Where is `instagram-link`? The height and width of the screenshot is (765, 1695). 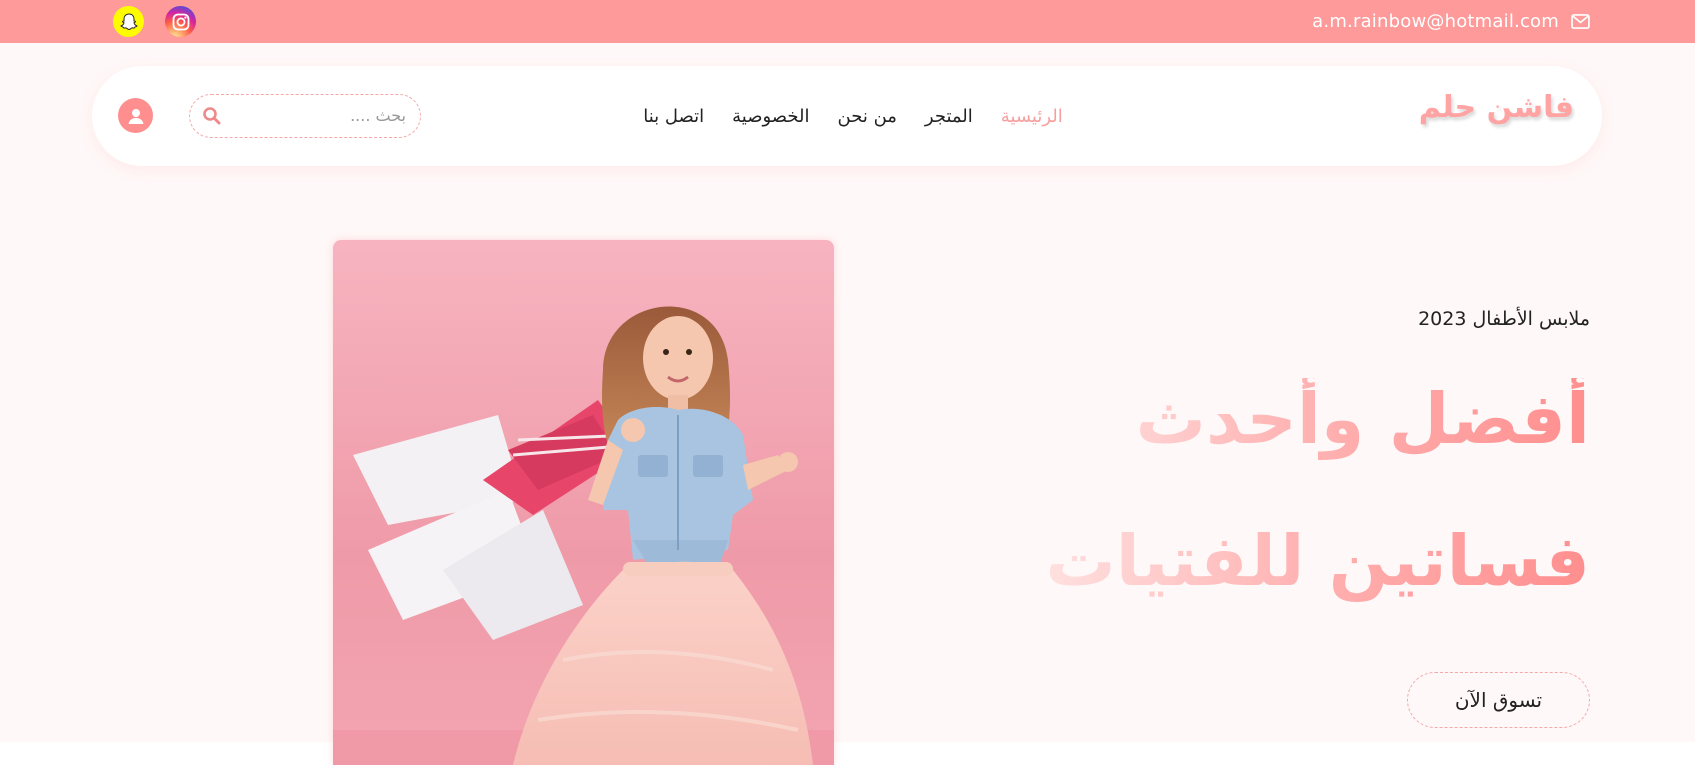
instagram-link is located at coordinates (180, 21).